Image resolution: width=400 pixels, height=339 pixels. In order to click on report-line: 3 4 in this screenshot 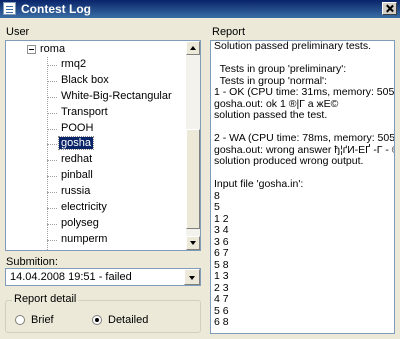, I will do `click(221, 230)`.